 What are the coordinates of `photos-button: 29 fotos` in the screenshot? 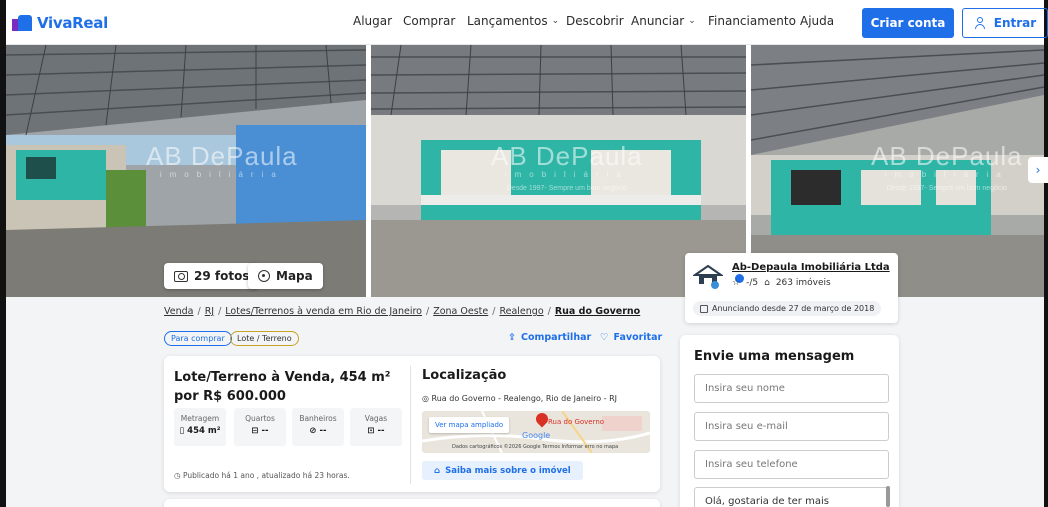 It's located at (212, 276).